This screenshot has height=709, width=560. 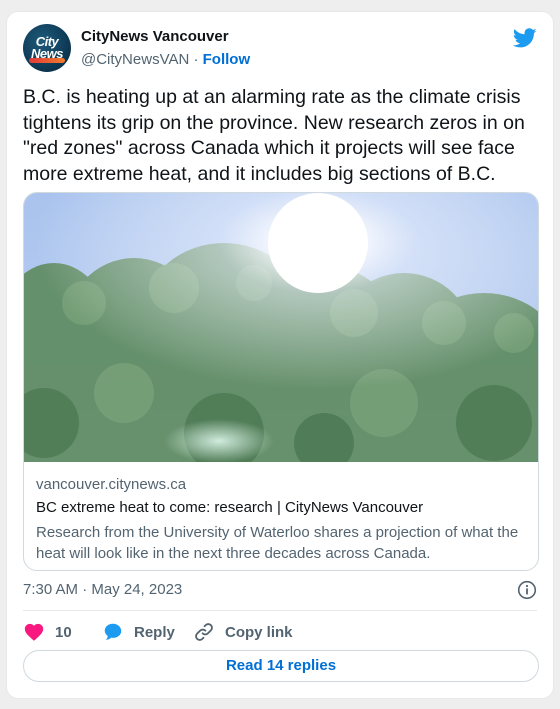 I want to click on author-handle-line: @CityNewsVAN · Follow, so click(x=165, y=60).